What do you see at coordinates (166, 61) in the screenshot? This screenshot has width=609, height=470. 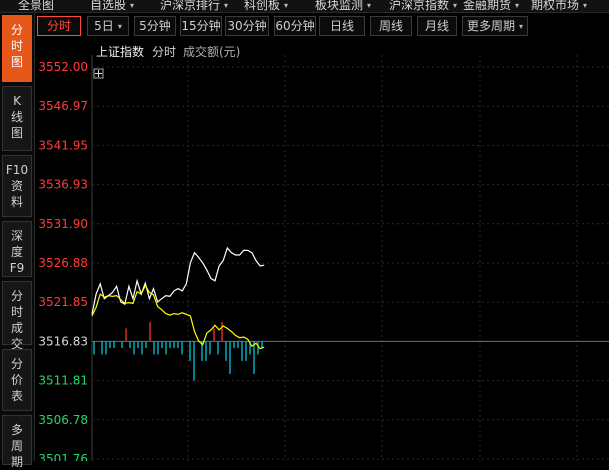 I see `chart-header: 上证指数 分时 成交额(元)` at bounding box center [166, 61].